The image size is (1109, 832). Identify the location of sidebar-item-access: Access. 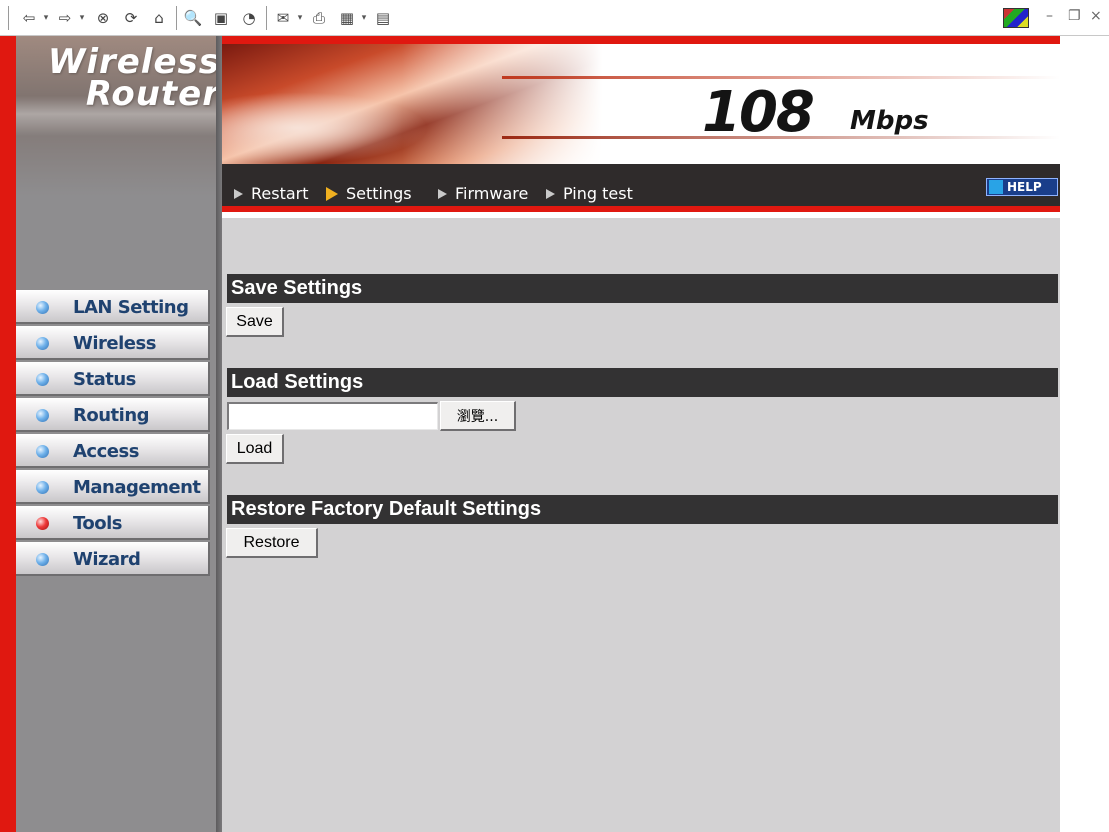
(113, 451).